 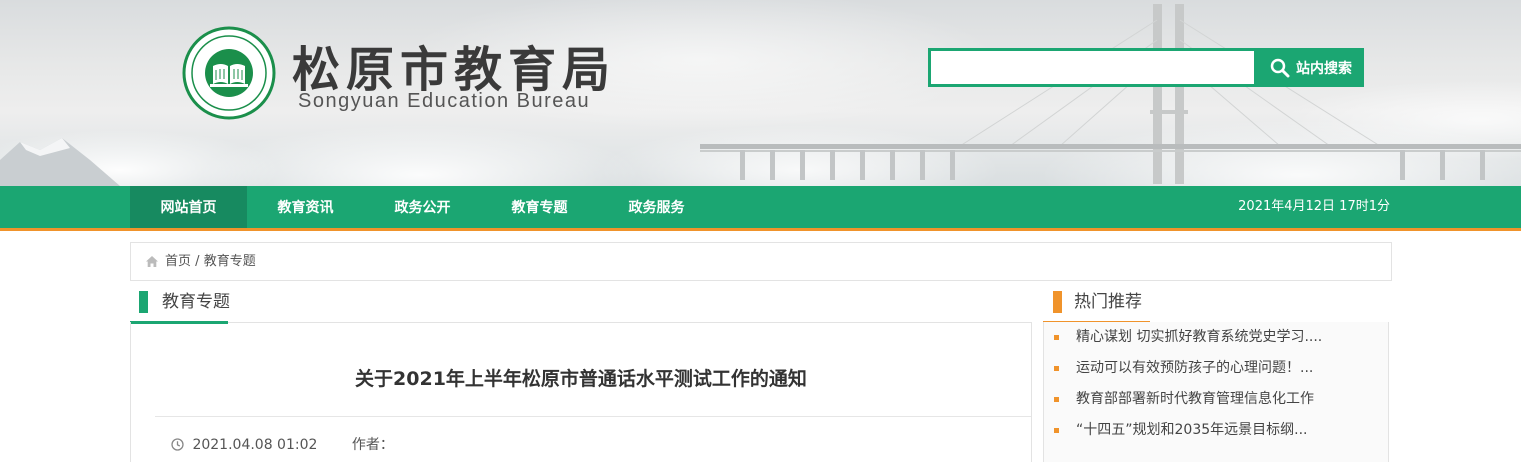 I want to click on nav-accent-line, so click(x=760, y=229).